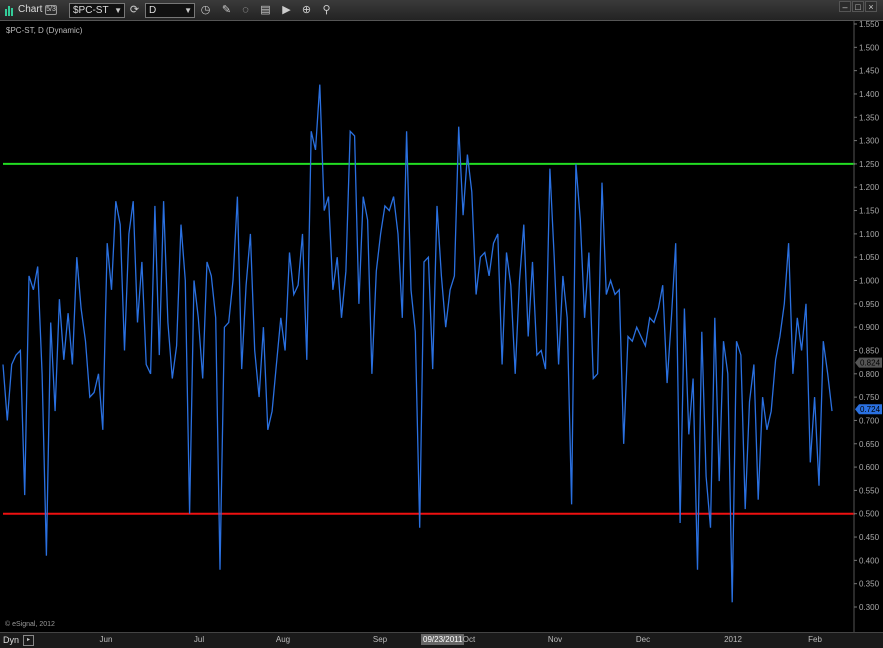 This screenshot has width=883, height=648. What do you see at coordinates (245, 10) in the screenshot?
I see `zoom-icon: ◌` at bounding box center [245, 10].